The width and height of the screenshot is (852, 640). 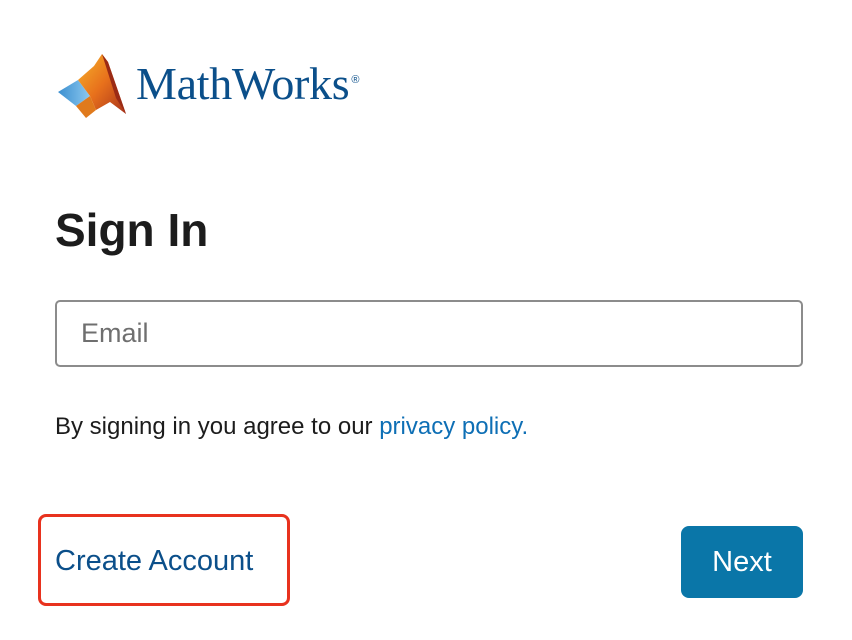 What do you see at coordinates (217, 426) in the screenshot?
I see `consent-text: By signing in you agree to our` at bounding box center [217, 426].